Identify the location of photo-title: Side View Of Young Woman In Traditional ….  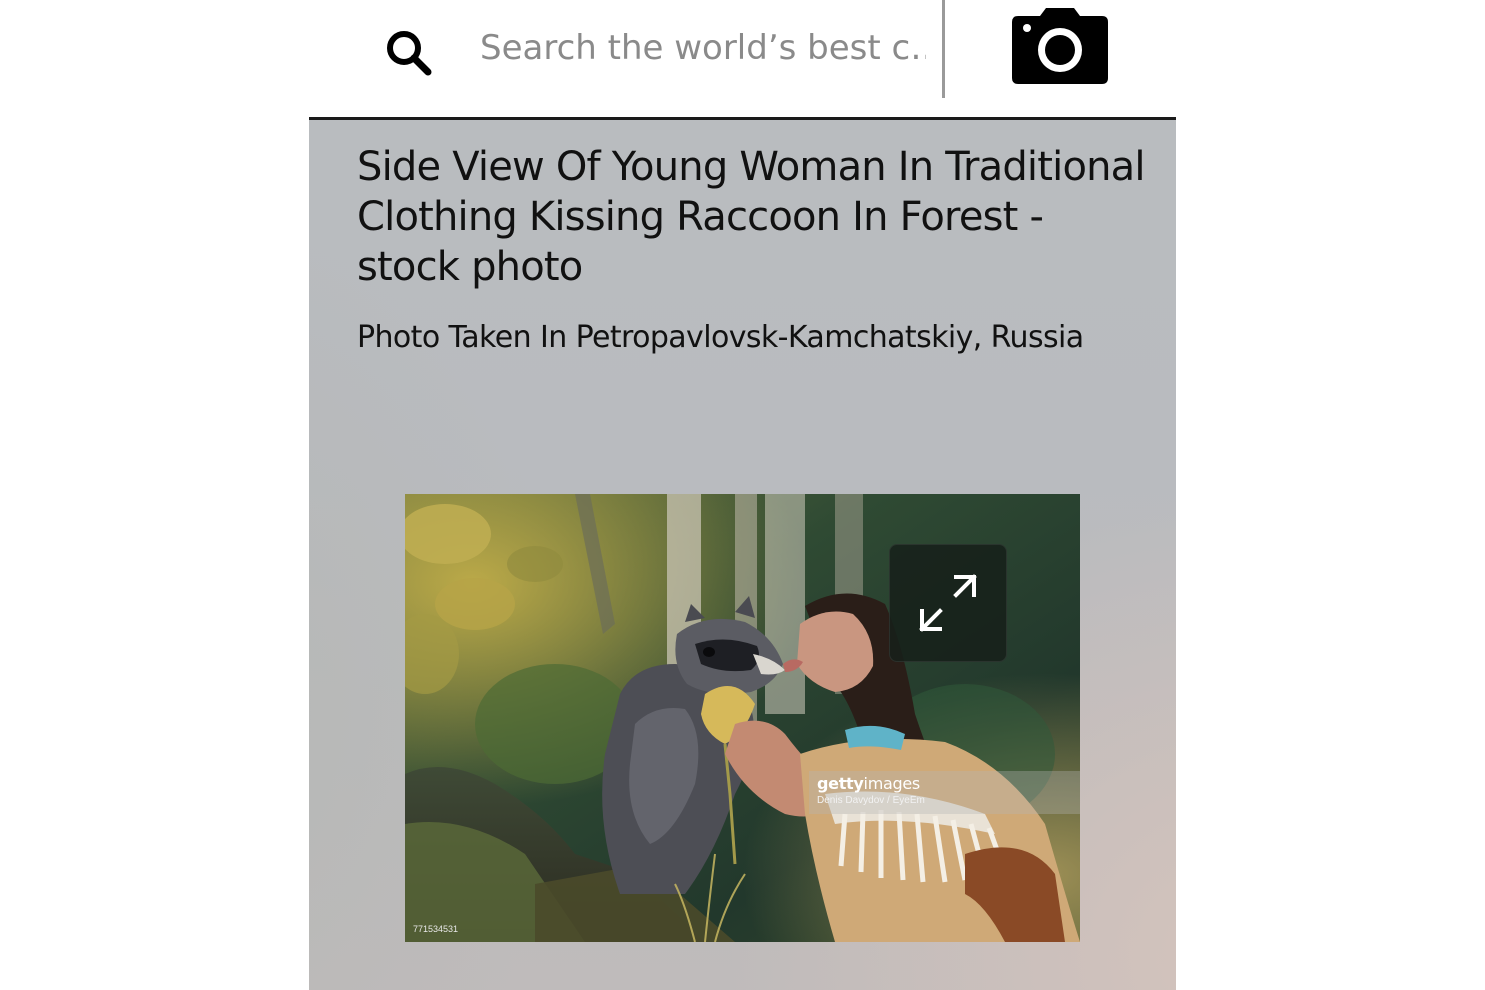
(751, 217).